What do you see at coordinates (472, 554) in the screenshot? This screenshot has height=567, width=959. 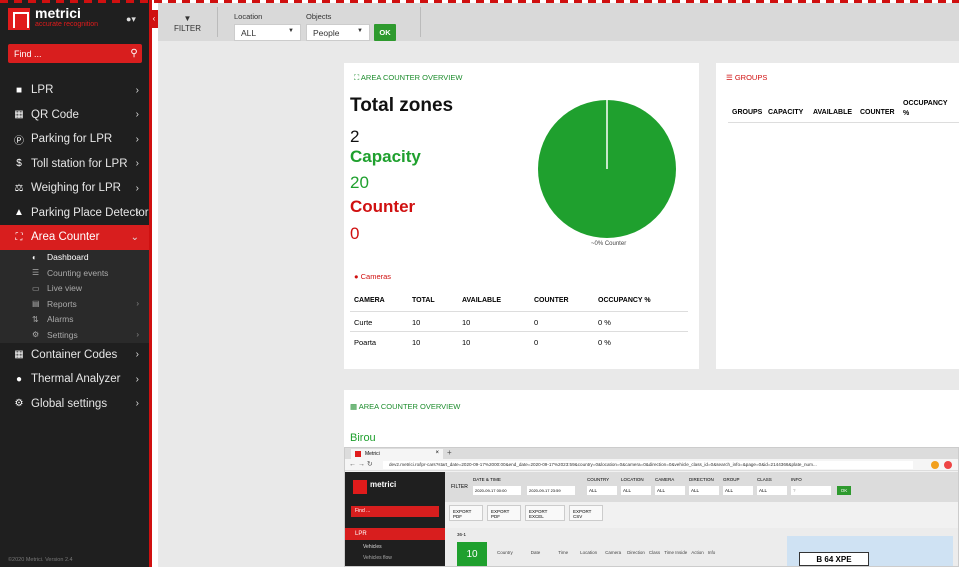 I see `count-badge: 10` at bounding box center [472, 554].